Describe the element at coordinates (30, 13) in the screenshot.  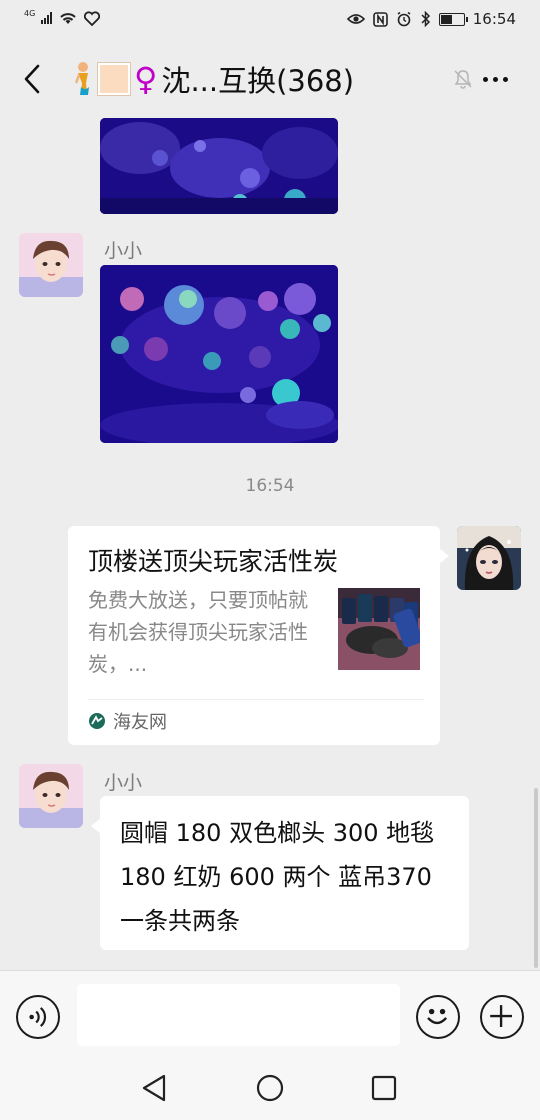
I see `network-type: 4G` at that location.